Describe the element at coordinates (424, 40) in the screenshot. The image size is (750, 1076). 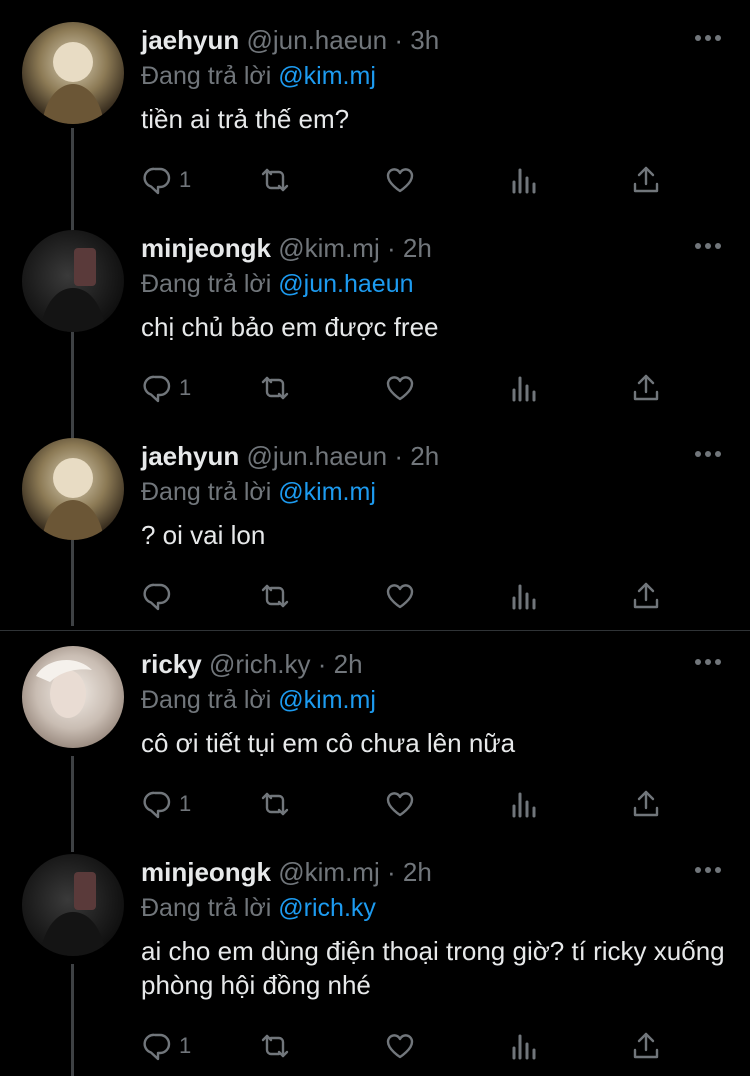
I see `timestamp: 3h` at that location.